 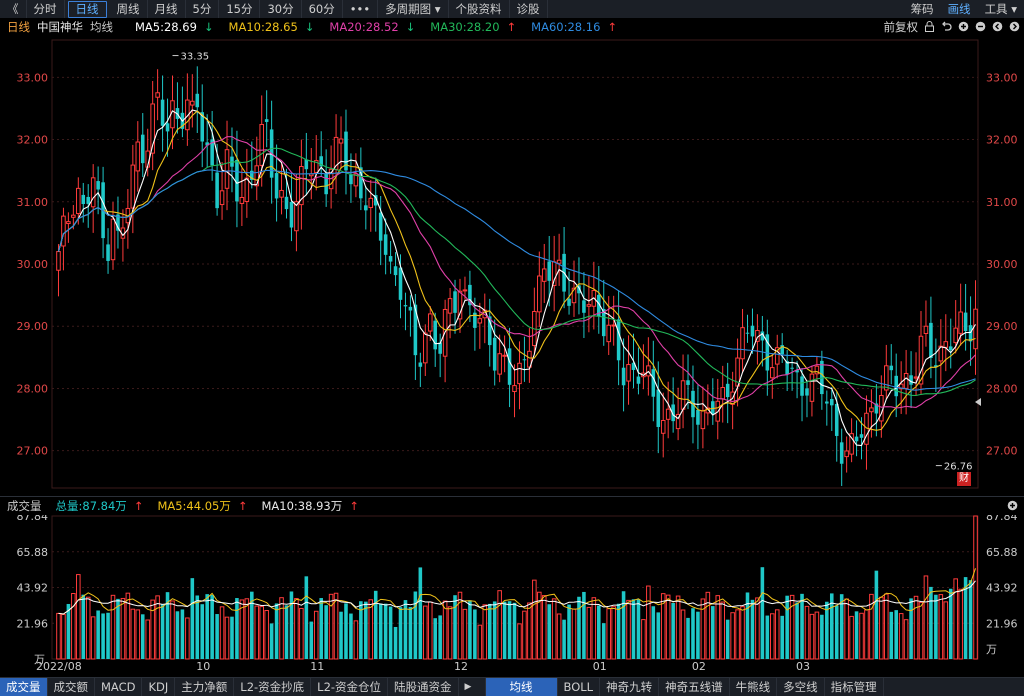 I want to click on indicator-tab-4: 主力净额, so click(x=205, y=687).